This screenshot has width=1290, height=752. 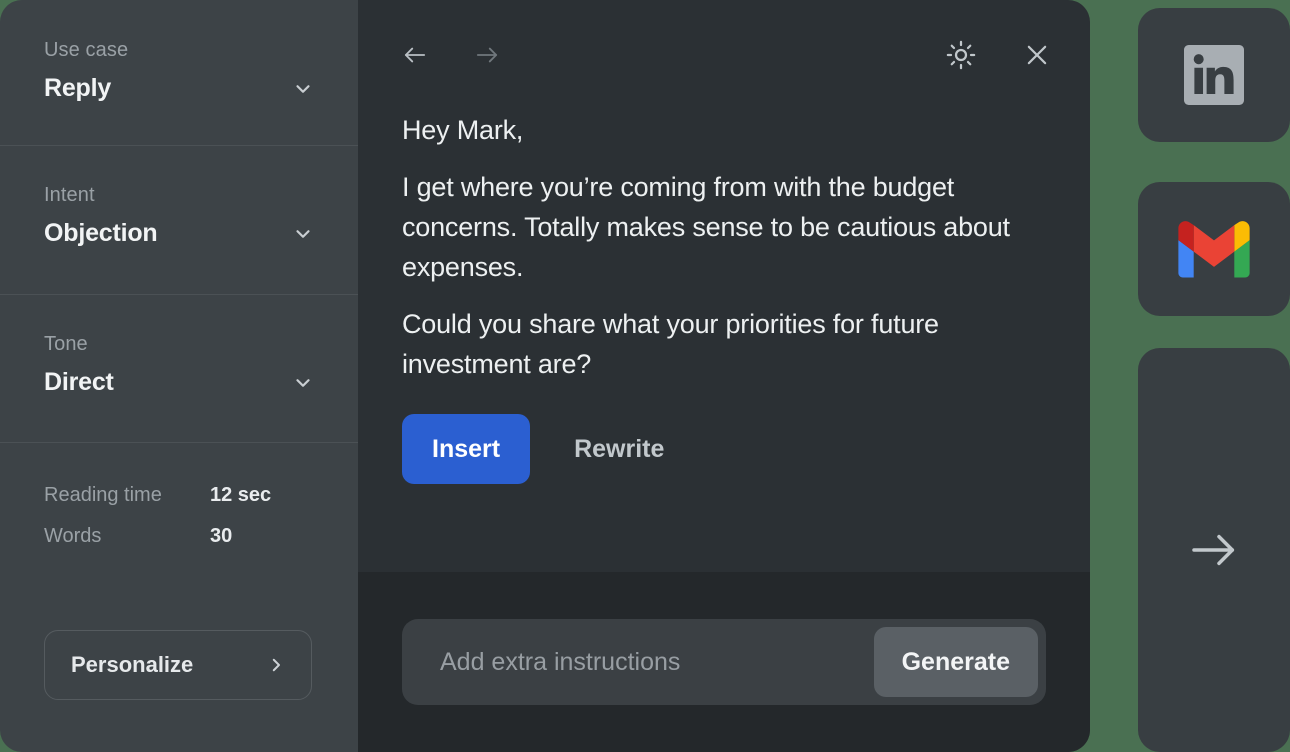 I want to click on stat-words-value: 30, so click(x=221, y=536).